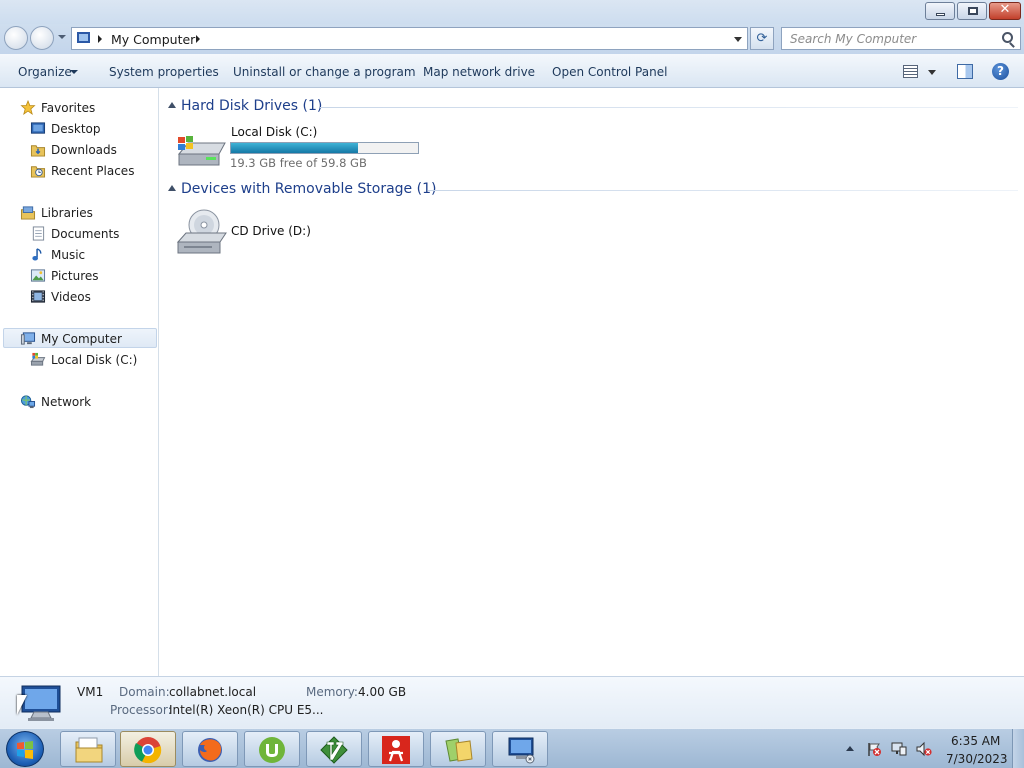 The image size is (1024, 768). What do you see at coordinates (38, 275) in the screenshot?
I see `pictures-icon` at bounding box center [38, 275].